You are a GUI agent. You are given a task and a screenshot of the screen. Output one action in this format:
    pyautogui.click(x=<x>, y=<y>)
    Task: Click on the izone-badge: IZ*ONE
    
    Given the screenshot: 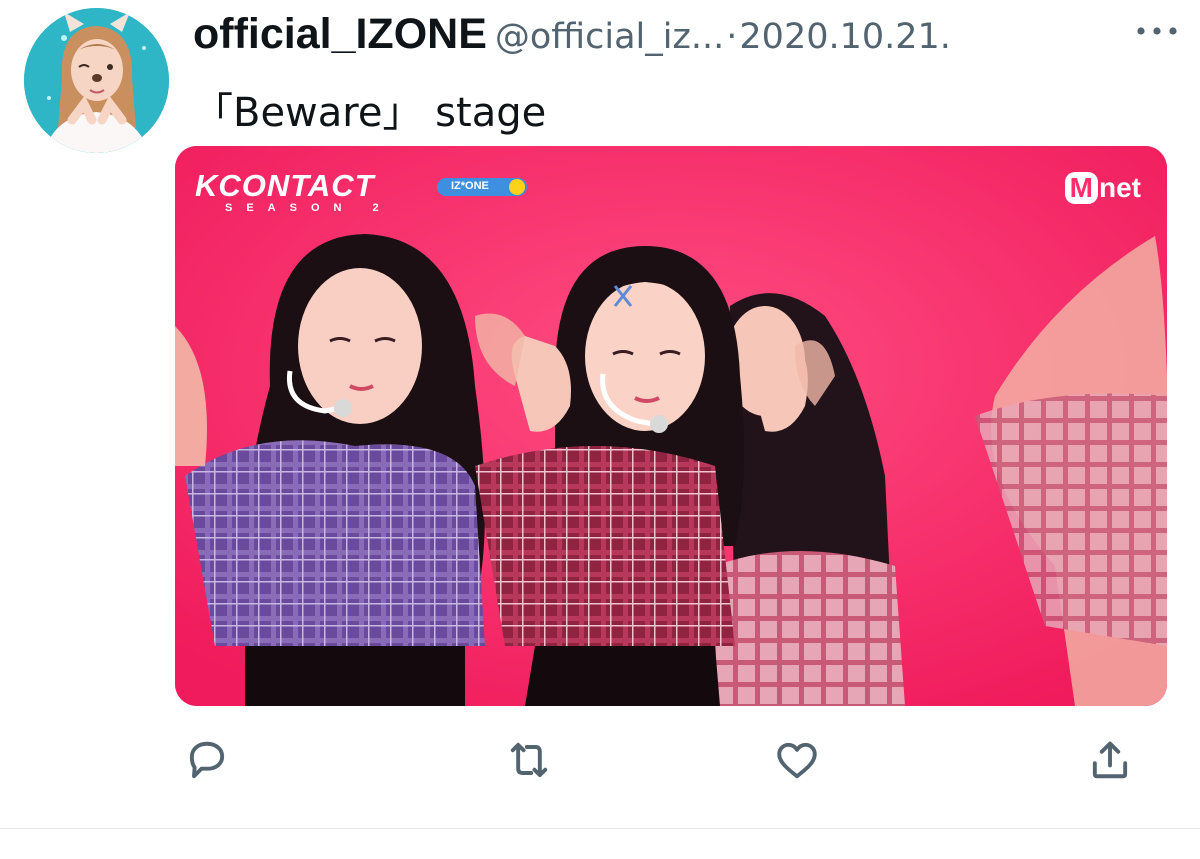 What is the action you would take?
    pyautogui.click(x=482, y=187)
    